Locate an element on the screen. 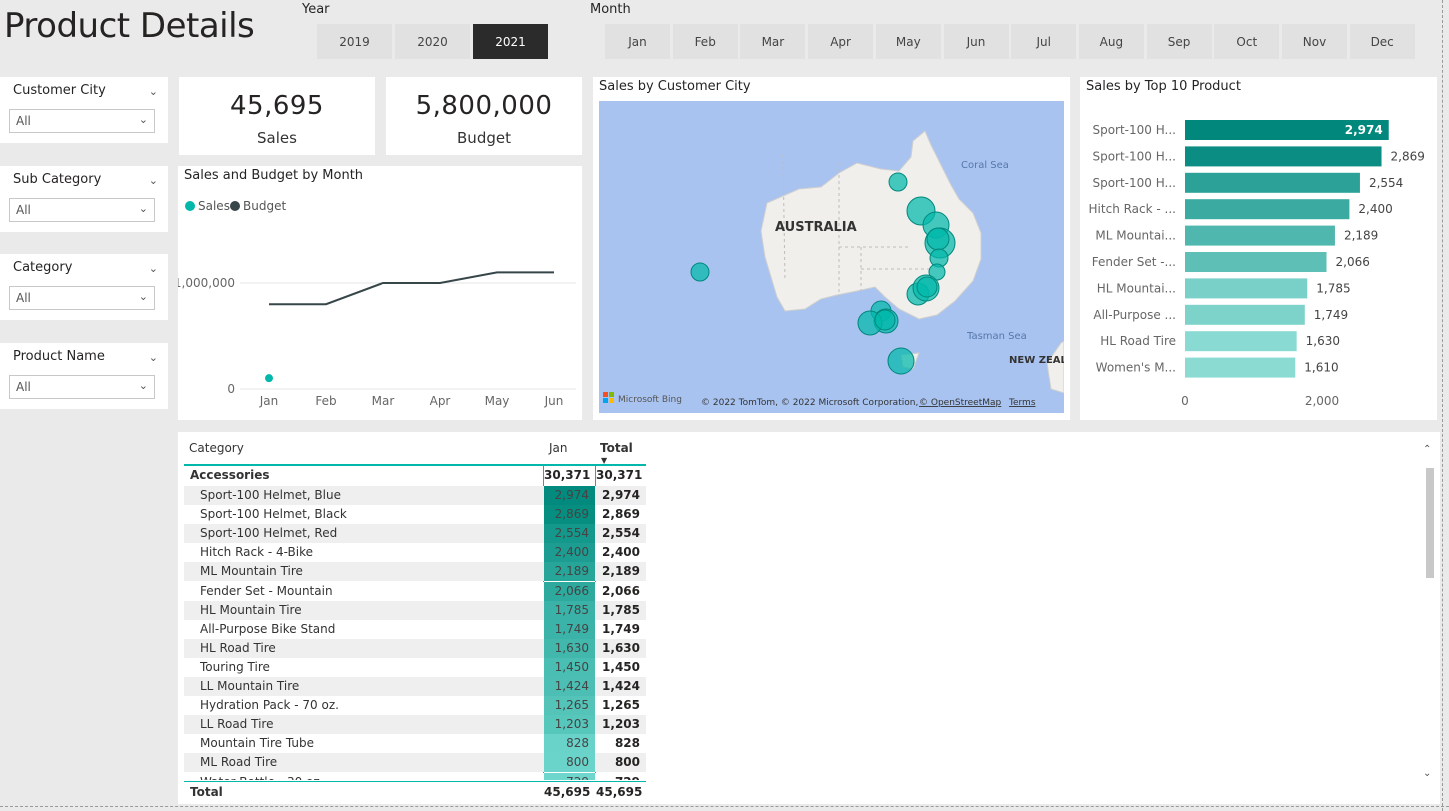 This screenshot has width=1449, height=811. year-button-2021: 2021 is located at coordinates (510, 41).